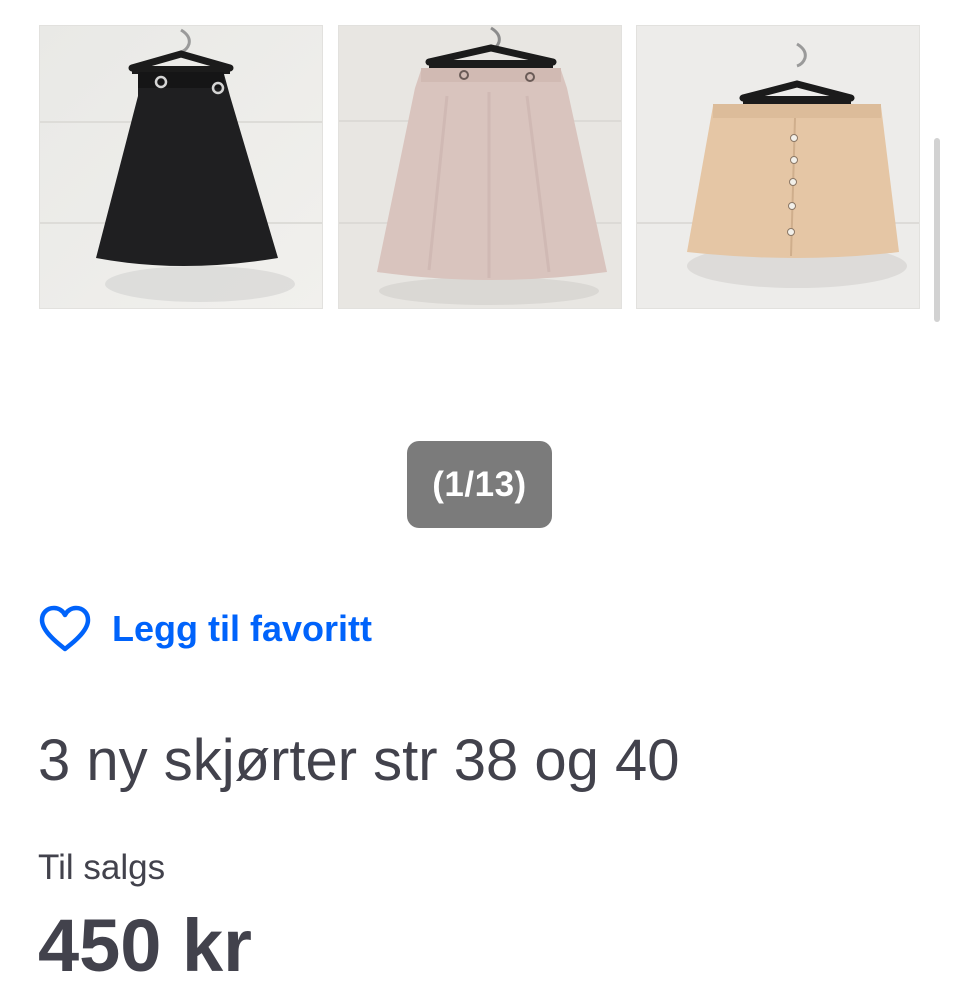 The height and width of the screenshot is (996, 960). I want to click on favorite-label: Legg til favoritt, so click(242, 628).